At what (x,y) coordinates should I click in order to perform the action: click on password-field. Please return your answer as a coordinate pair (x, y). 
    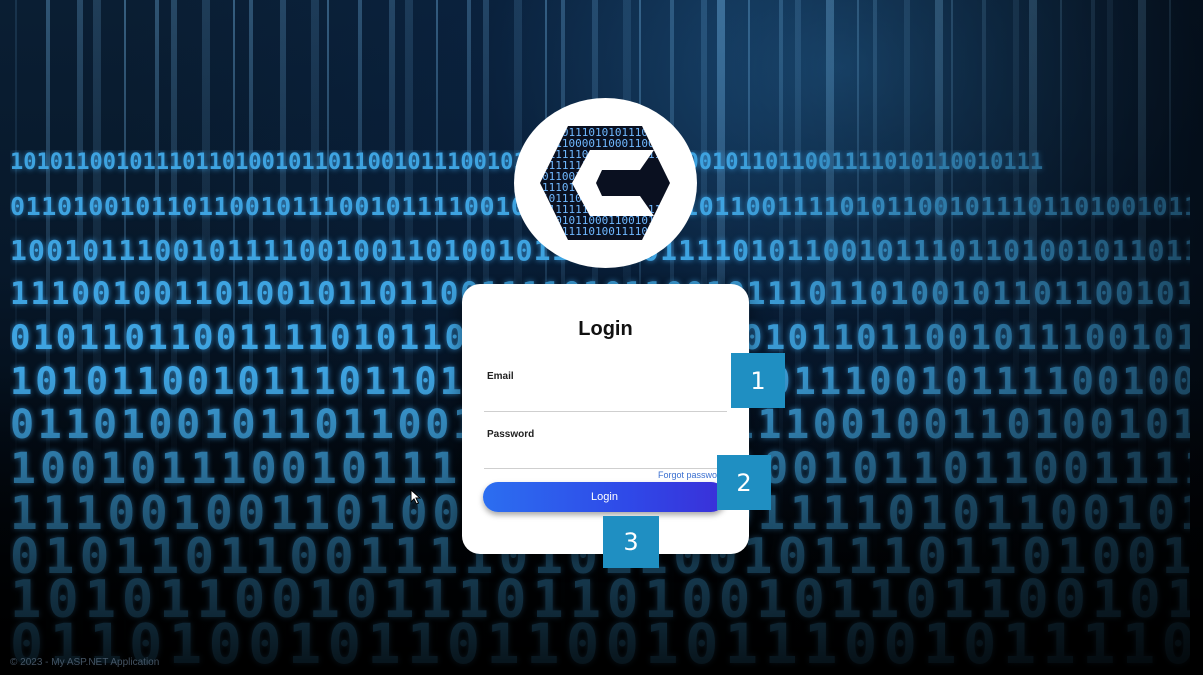
    Looking at the image, I should click on (605, 458).